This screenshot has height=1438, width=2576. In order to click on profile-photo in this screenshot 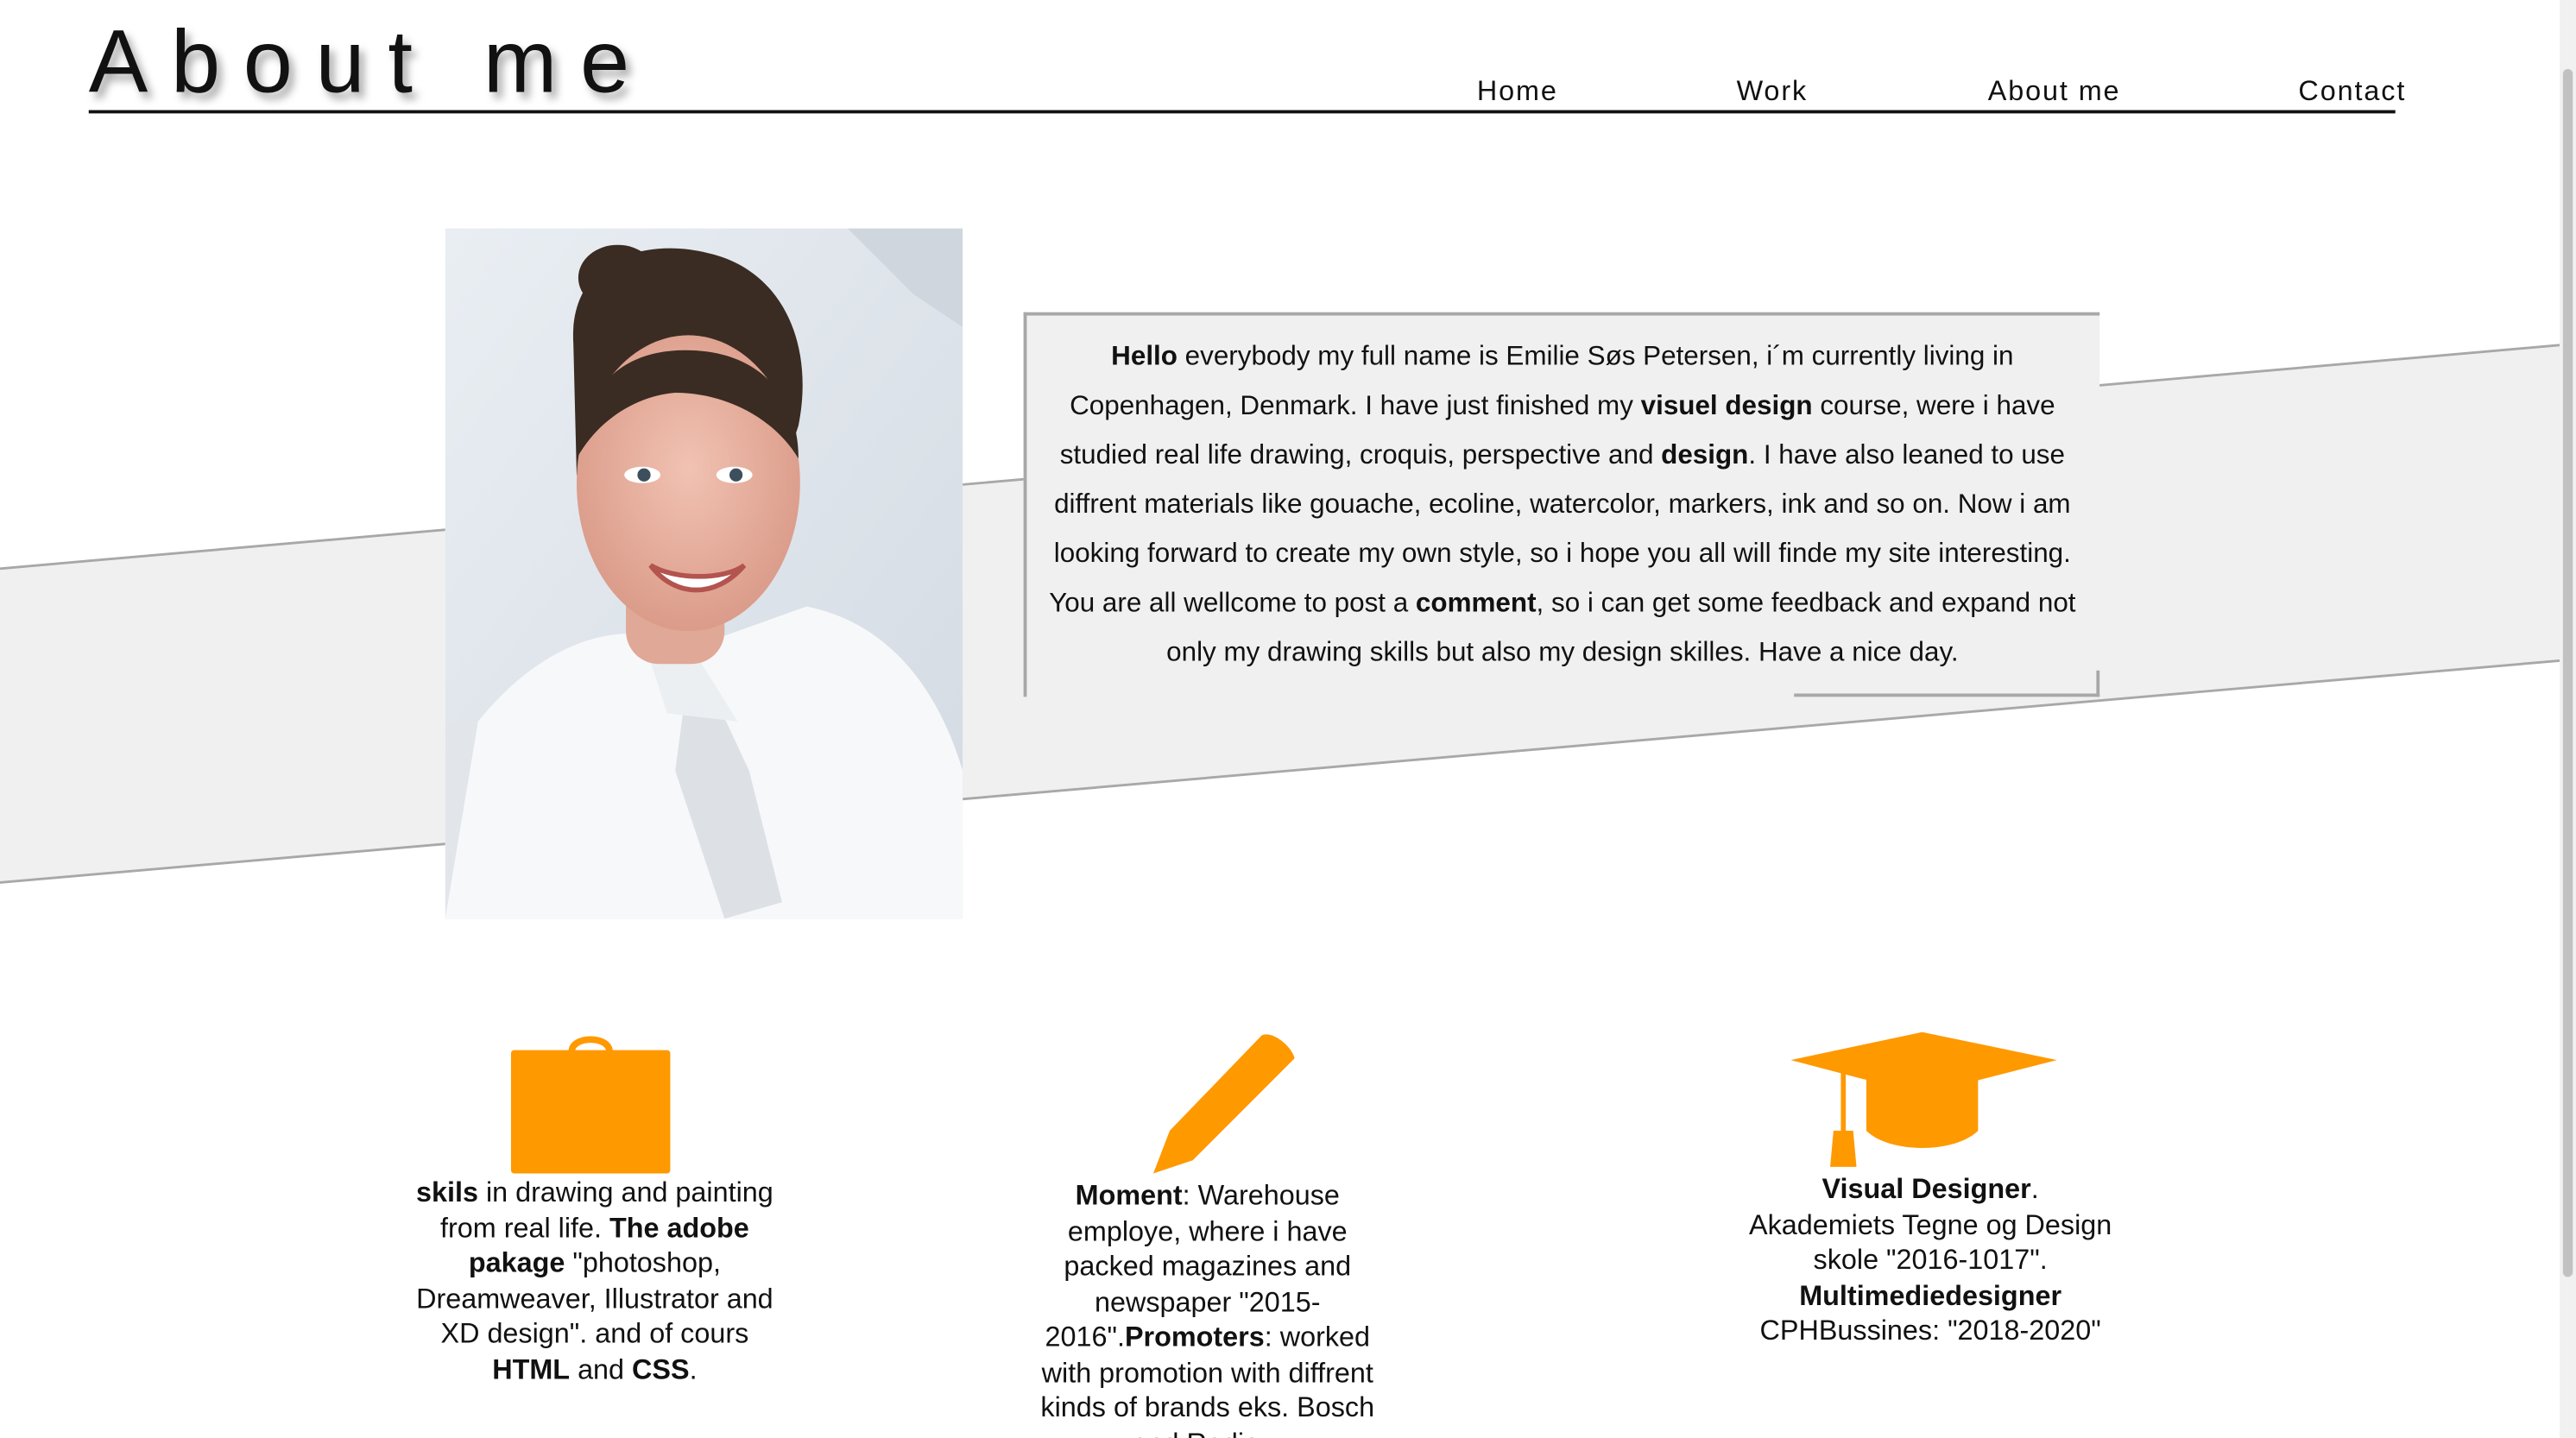, I will do `click(704, 574)`.